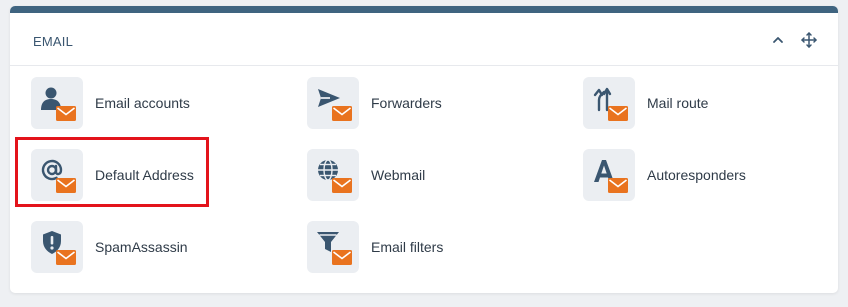 The height and width of the screenshot is (307, 848). Describe the element at coordinates (53, 41) in the screenshot. I see `panel-title: EMAIL` at that location.